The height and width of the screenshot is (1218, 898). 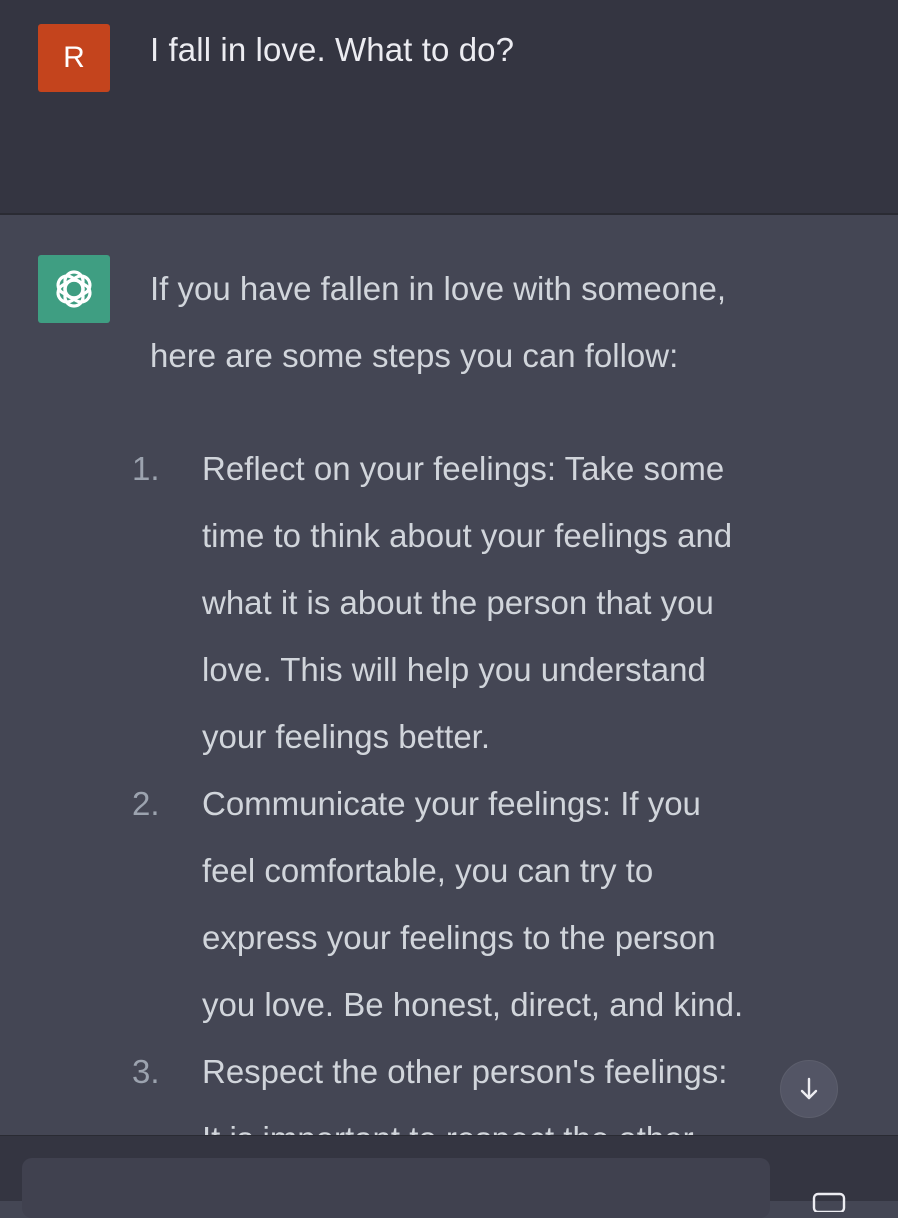 I want to click on step-line: express your feelings to the person, so click(x=459, y=937).